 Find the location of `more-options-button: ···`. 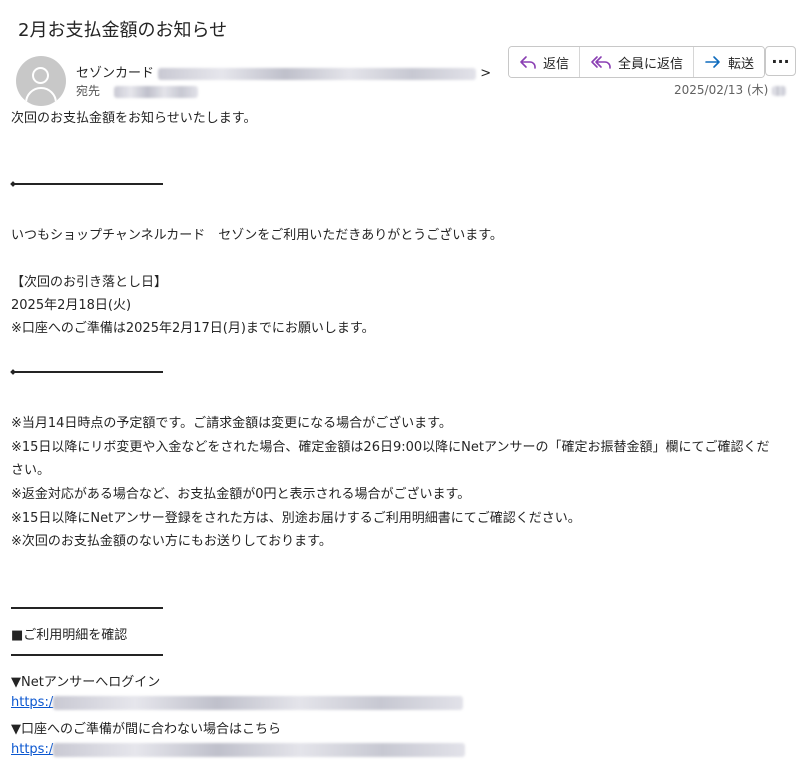

more-options-button: ··· is located at coordinates (780, 61).